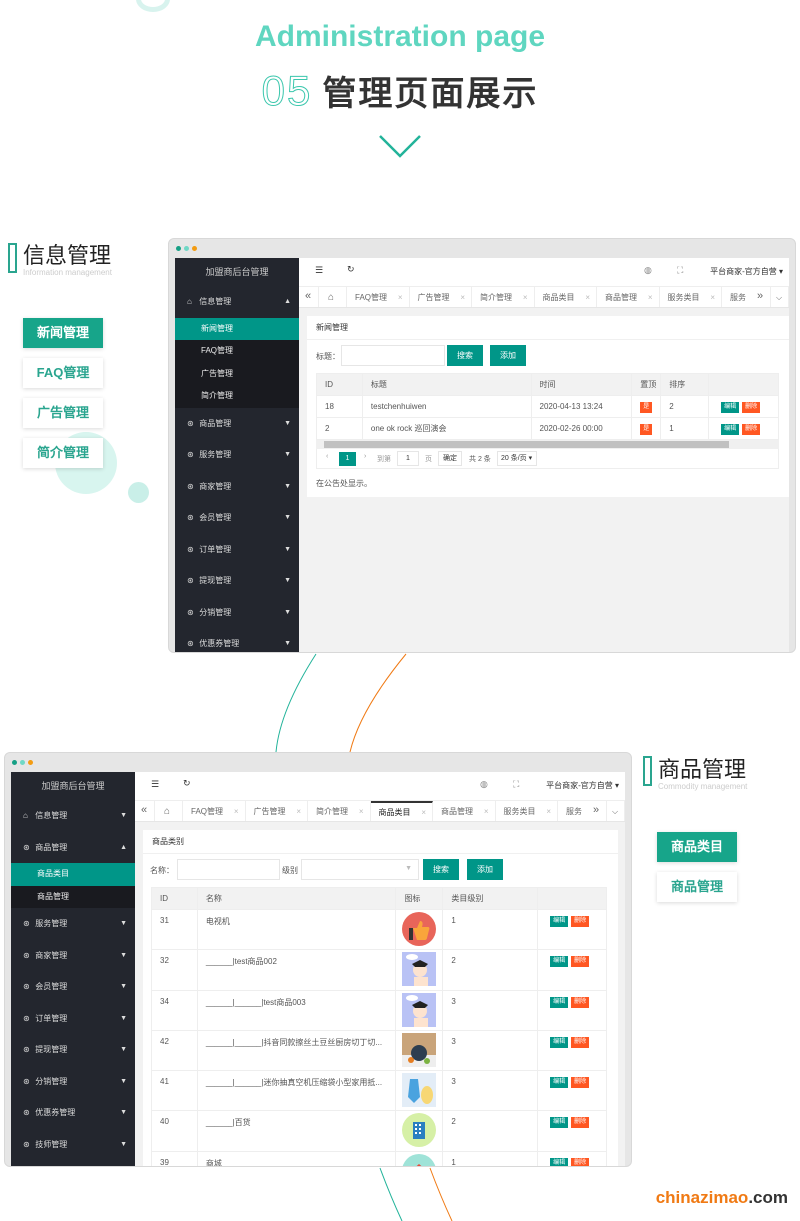  I want to click on sidebar-item: 广告管理, so click(237, 374).